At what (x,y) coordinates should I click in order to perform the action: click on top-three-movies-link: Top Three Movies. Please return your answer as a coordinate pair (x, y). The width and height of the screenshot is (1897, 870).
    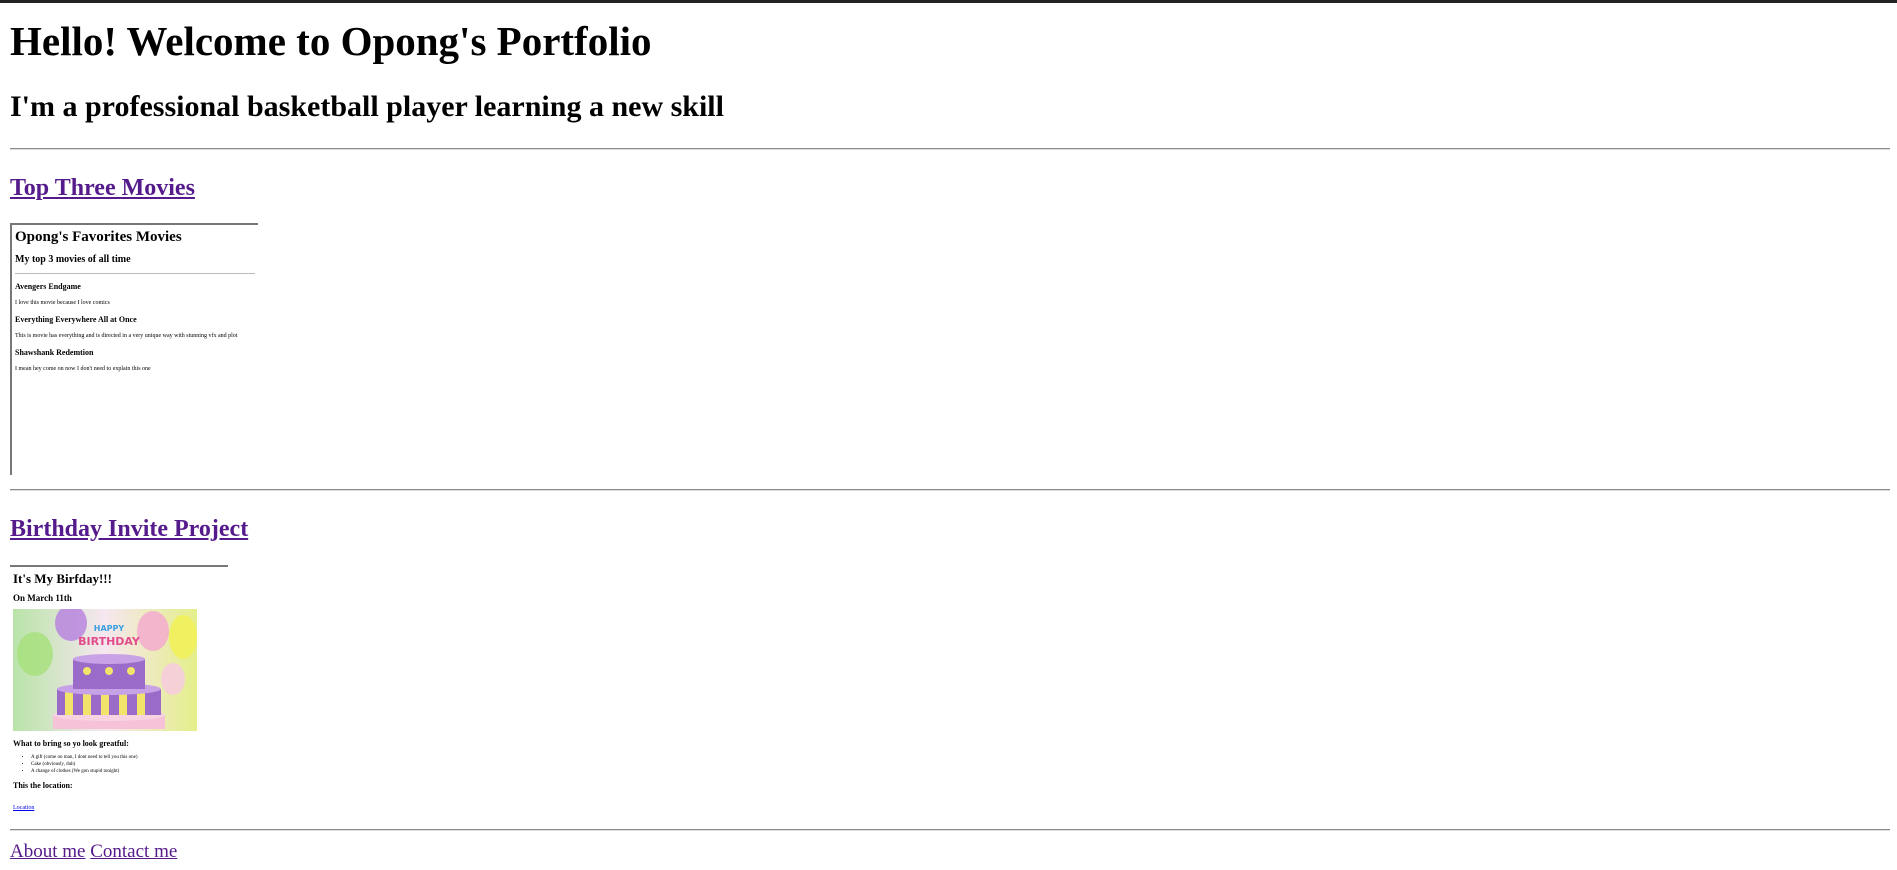
    Looking at the image, I should click on (102, 188).